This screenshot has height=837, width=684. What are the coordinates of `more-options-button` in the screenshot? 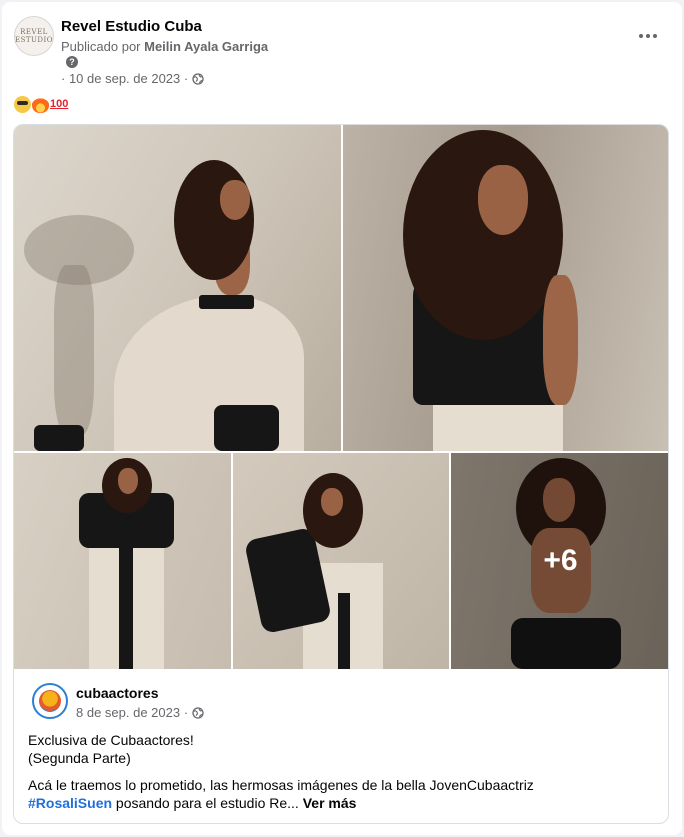 It's located at (648, 36).